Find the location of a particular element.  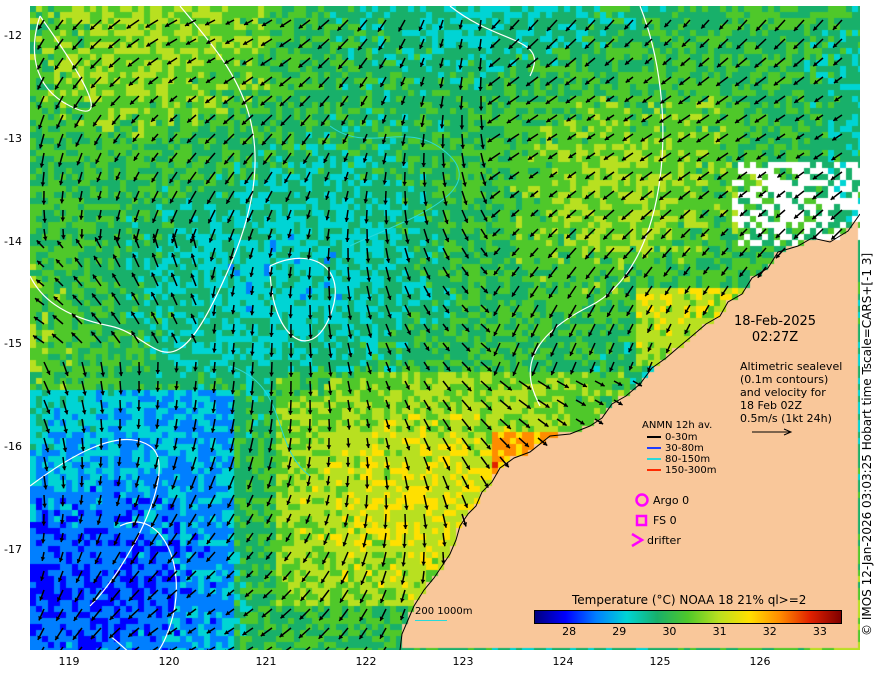

lat-tick-label: -16 is located at coordinates (13, 446).